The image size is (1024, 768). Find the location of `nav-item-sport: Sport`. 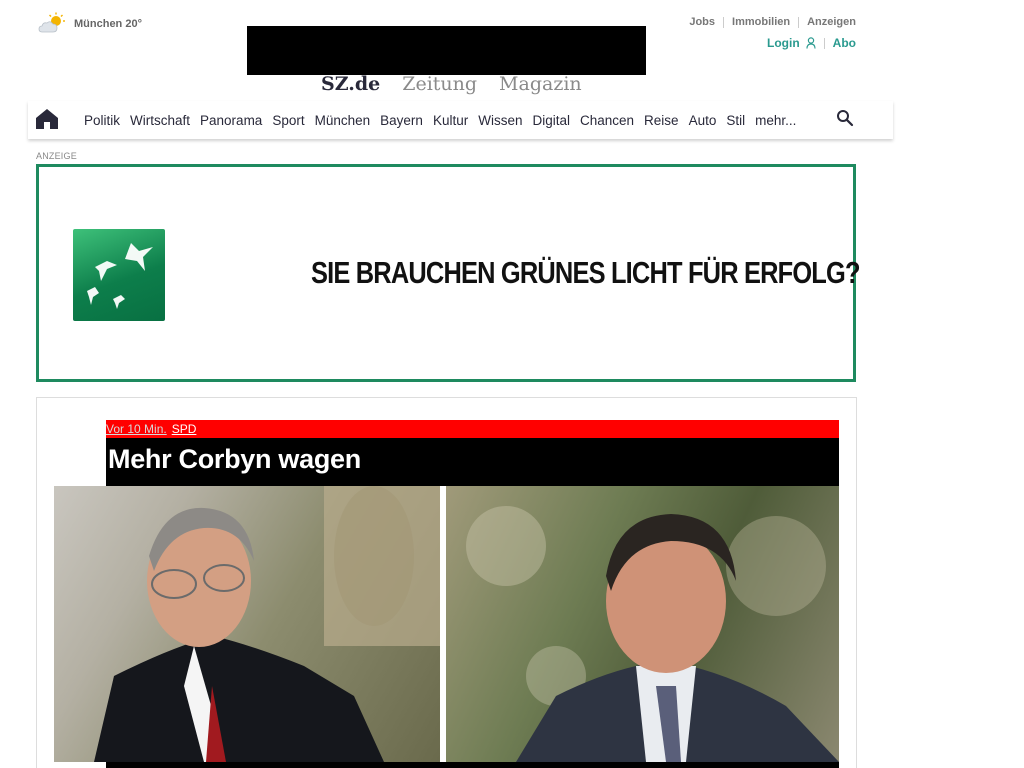

nav-item-sport: Sport is located at coordinates (288, 120).